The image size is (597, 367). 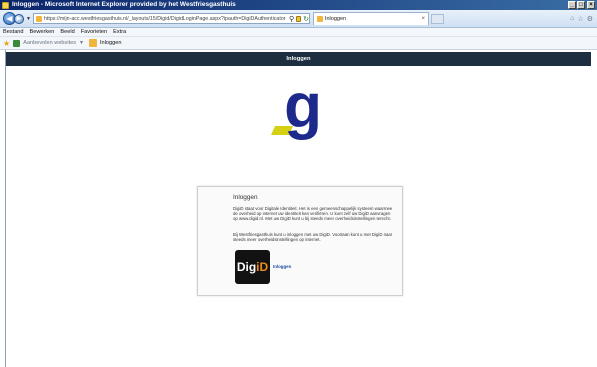 I want to click on ie-icon, so click(x=5, y=5).